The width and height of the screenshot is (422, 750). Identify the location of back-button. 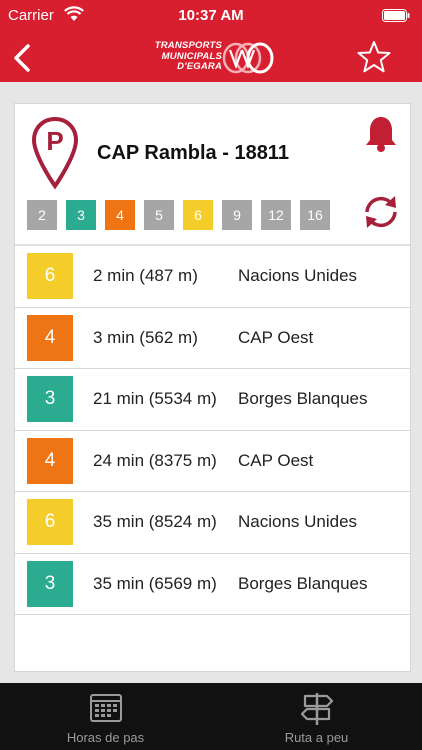
(24, 57).